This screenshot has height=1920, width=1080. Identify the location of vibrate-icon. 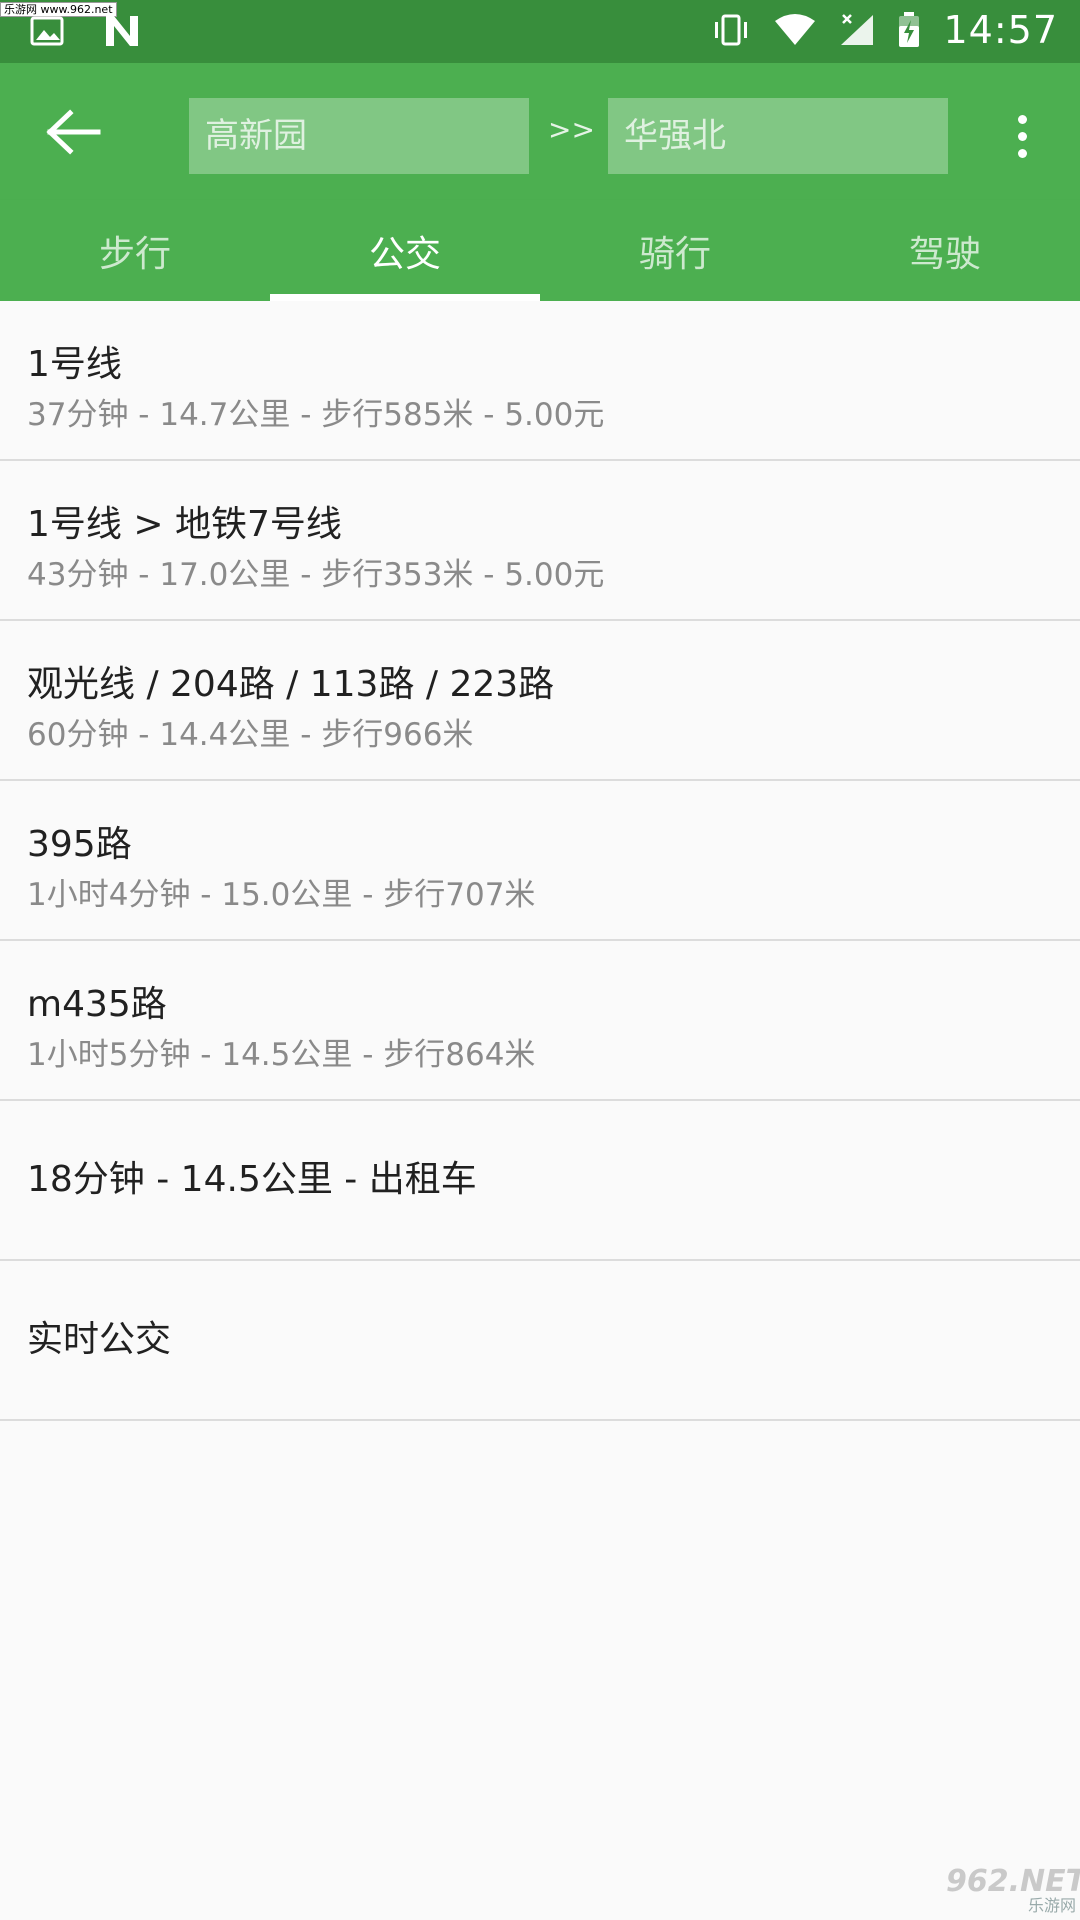
(731, 30).